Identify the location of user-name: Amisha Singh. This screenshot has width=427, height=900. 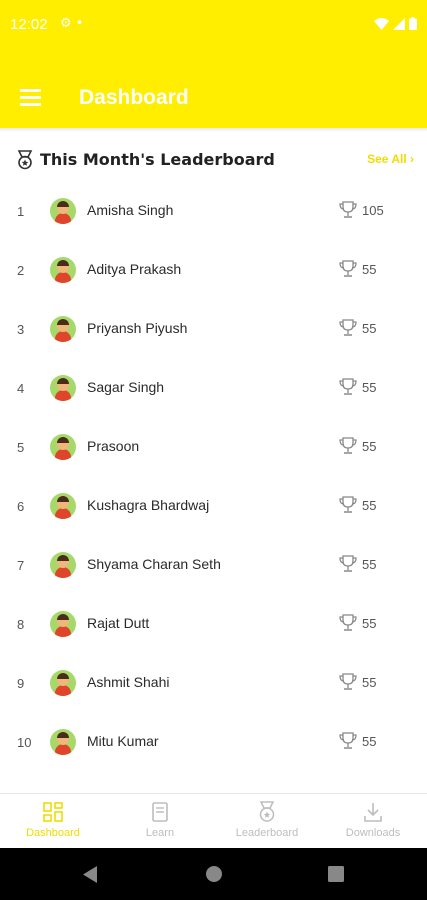
(130, 210).